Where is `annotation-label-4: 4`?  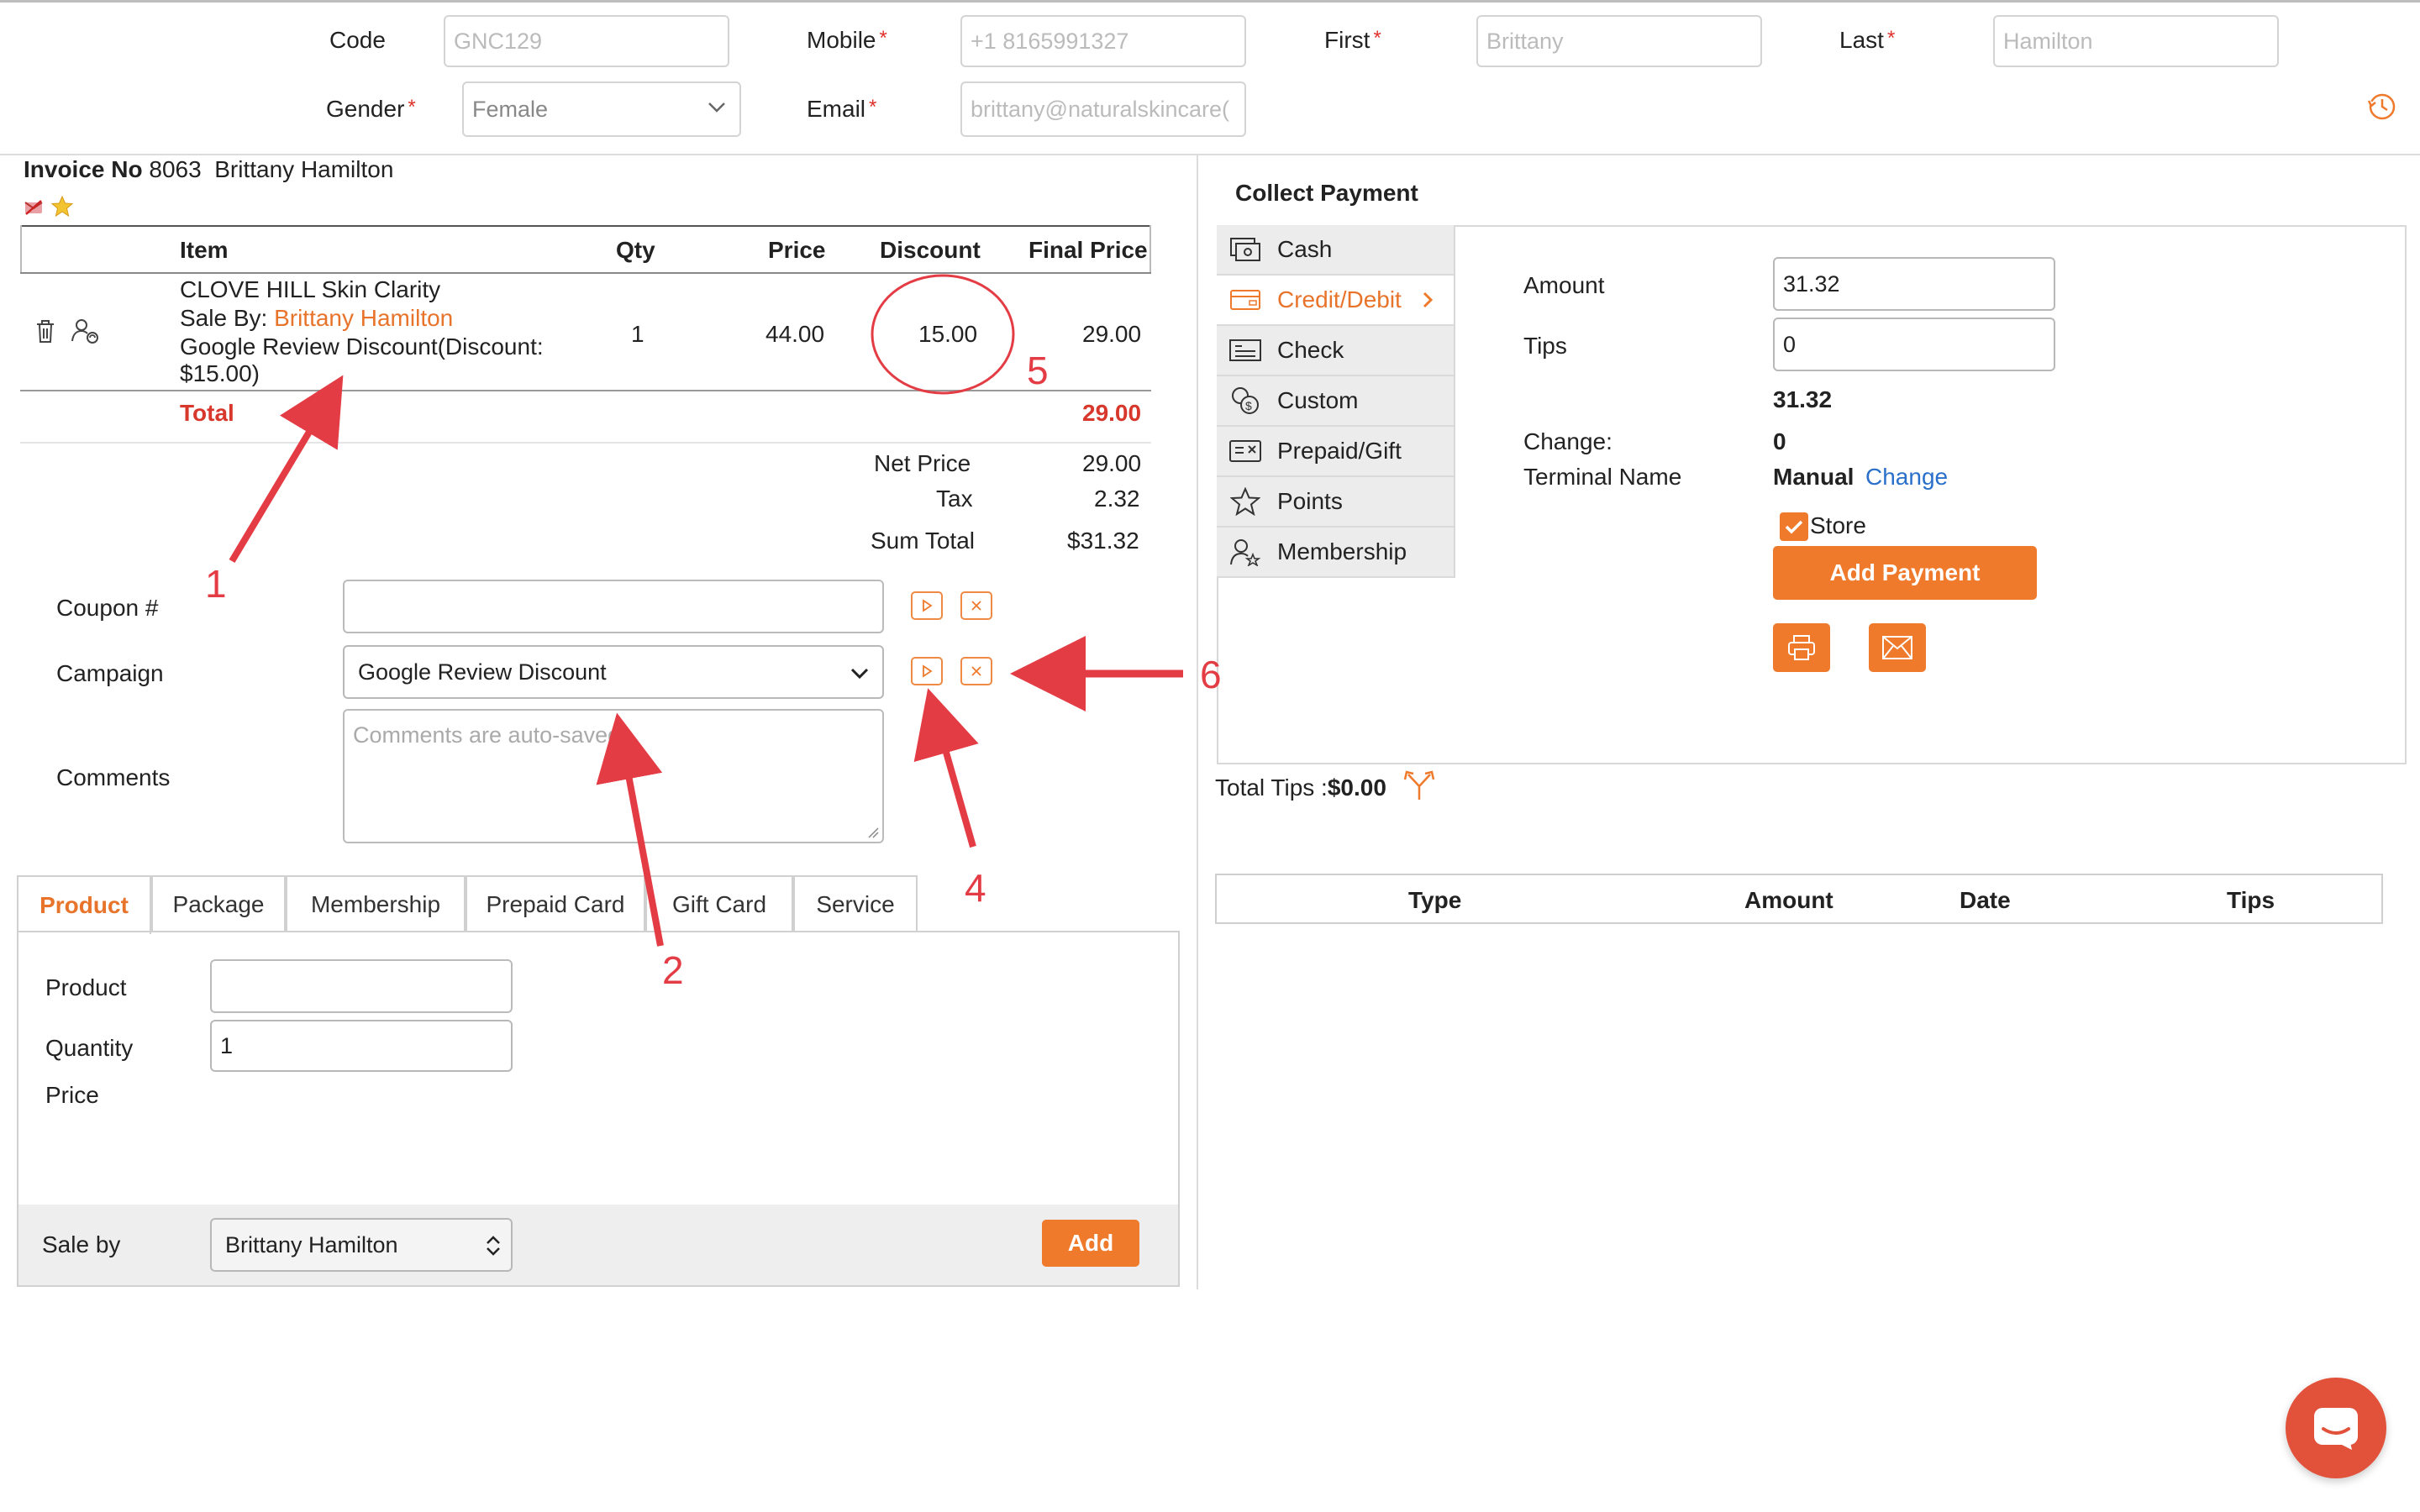 annotation-label-4: 4 is located at coordinates (975, 888).